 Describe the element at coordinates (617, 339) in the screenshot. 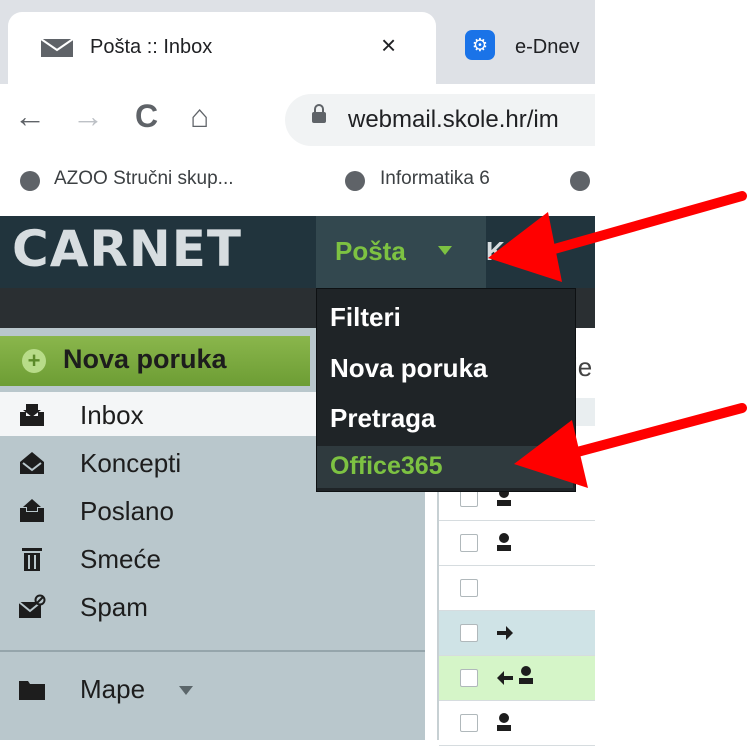

I see `annotation-arrows` at that location.